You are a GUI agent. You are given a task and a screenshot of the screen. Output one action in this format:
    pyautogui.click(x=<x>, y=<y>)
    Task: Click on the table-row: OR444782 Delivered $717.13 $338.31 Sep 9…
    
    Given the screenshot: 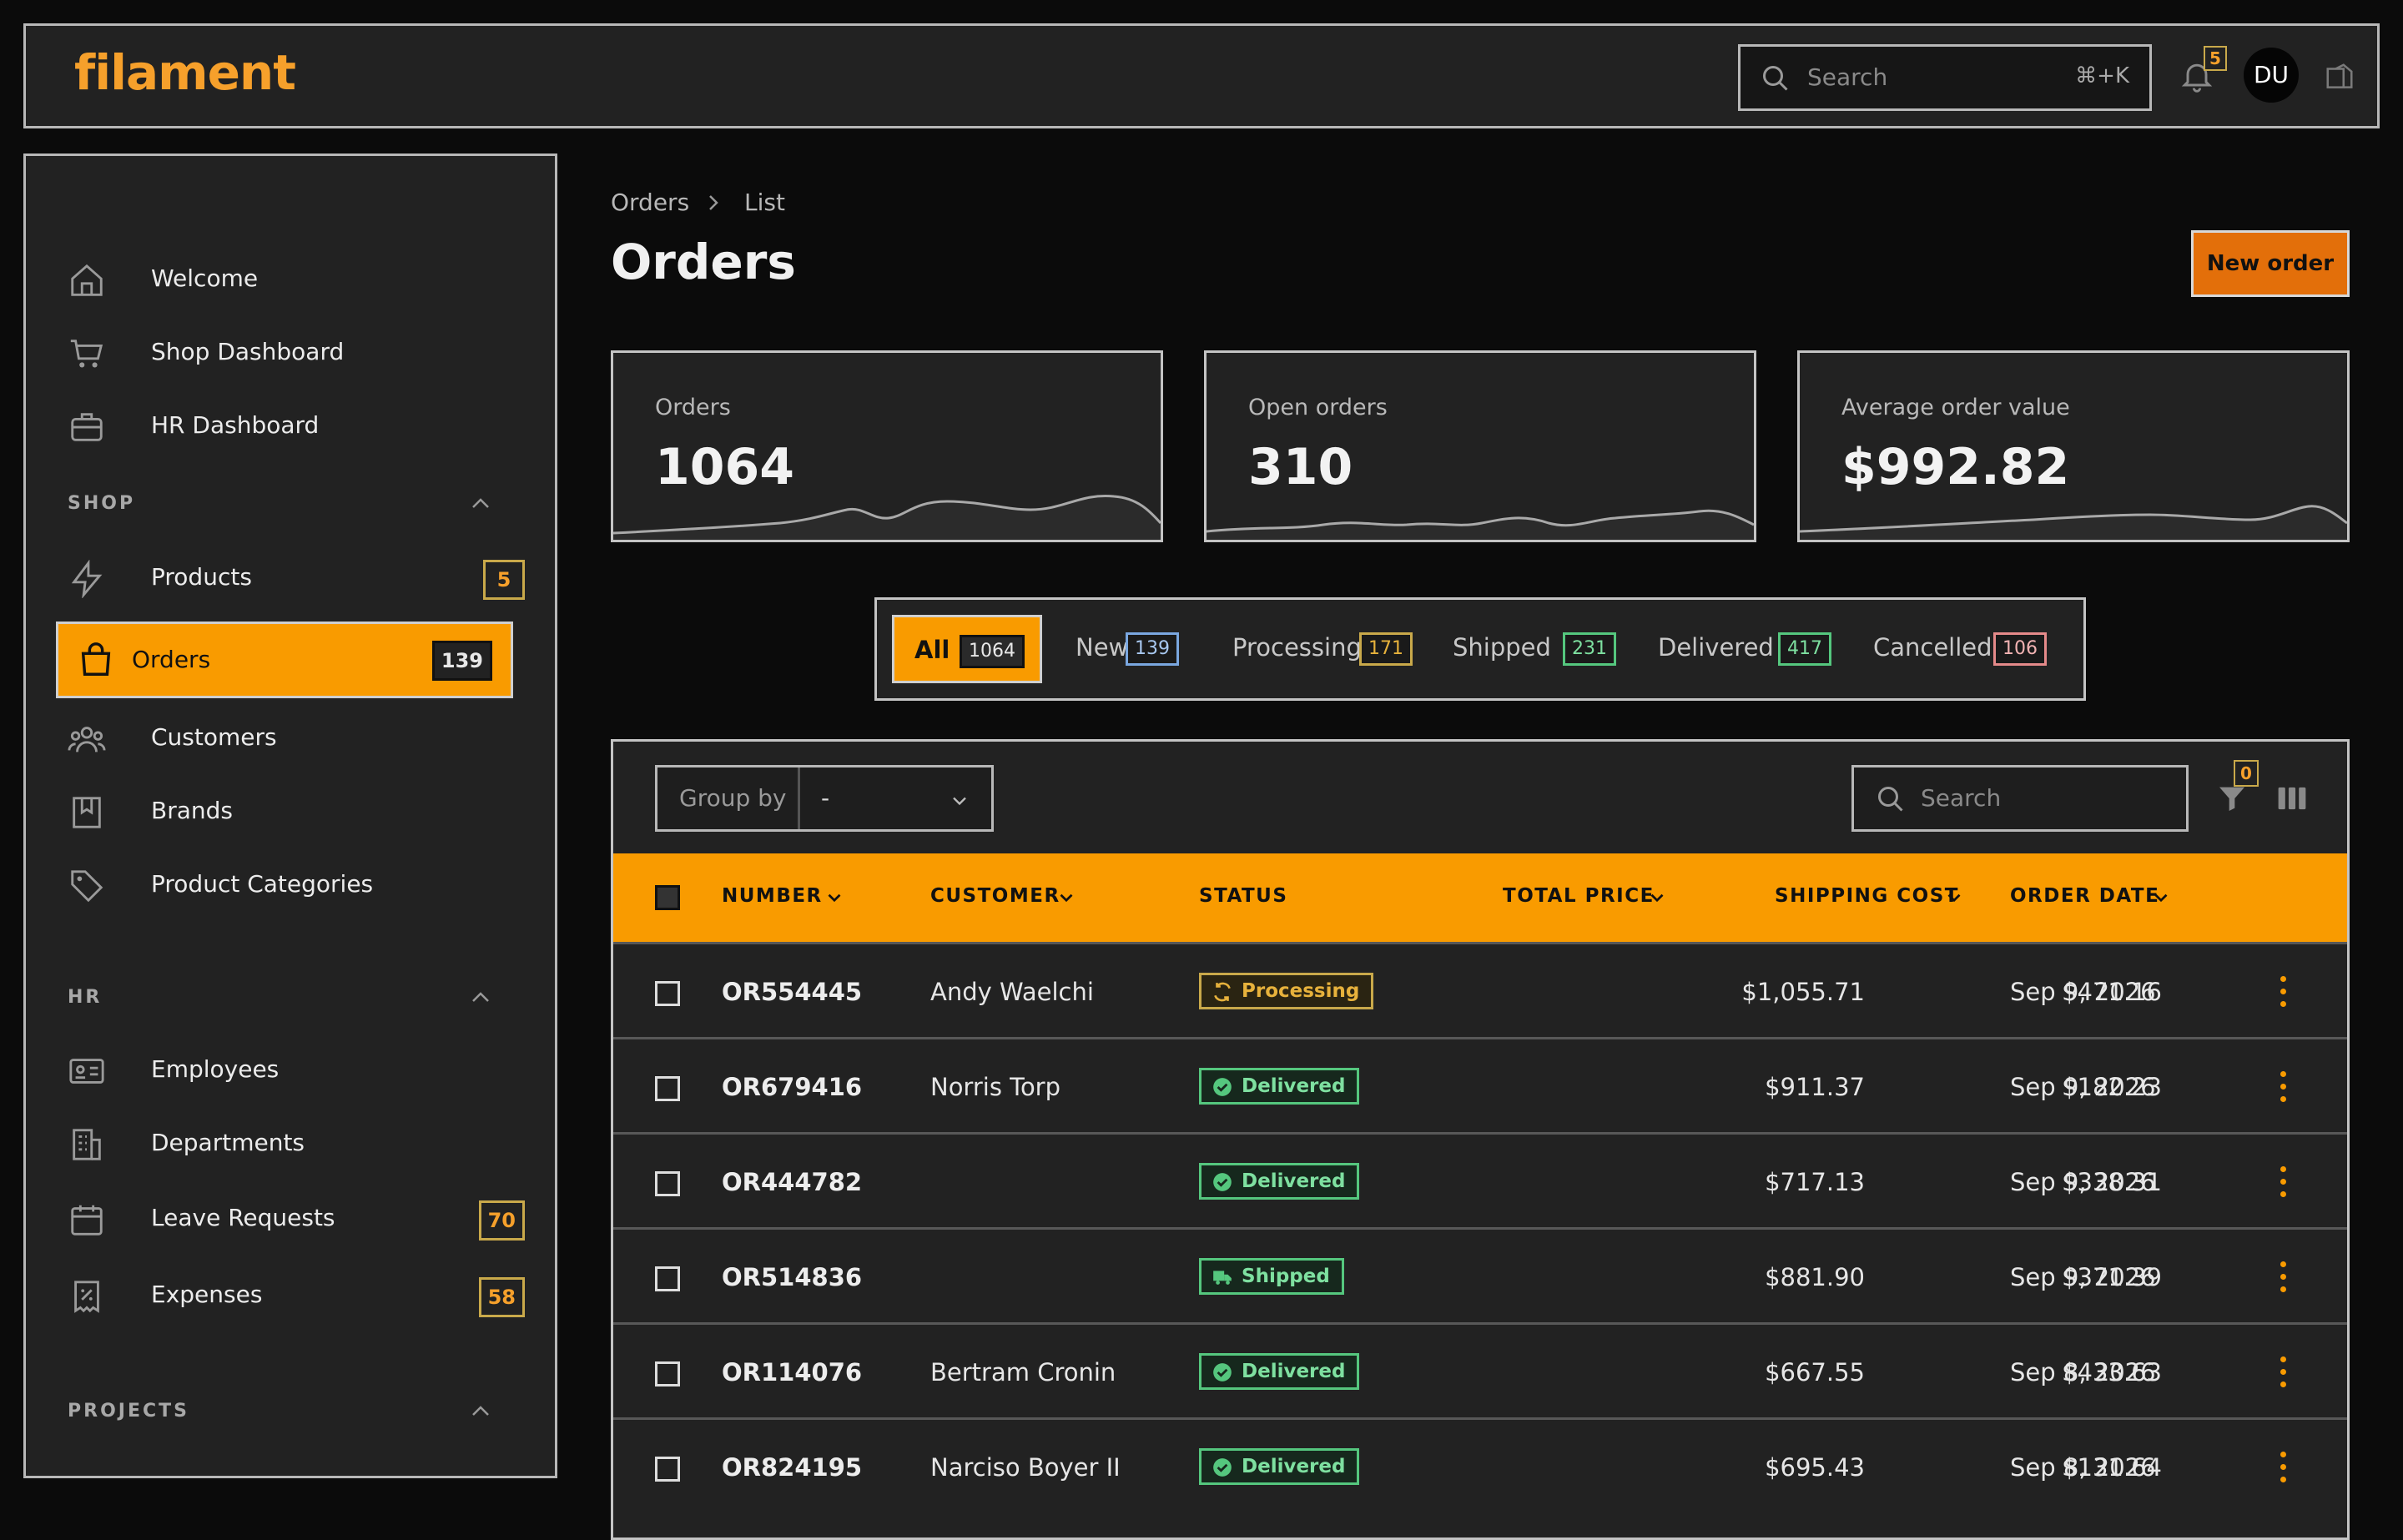 What is the action you would take?
    pyautogui.click(x=1480, y=1179)
    